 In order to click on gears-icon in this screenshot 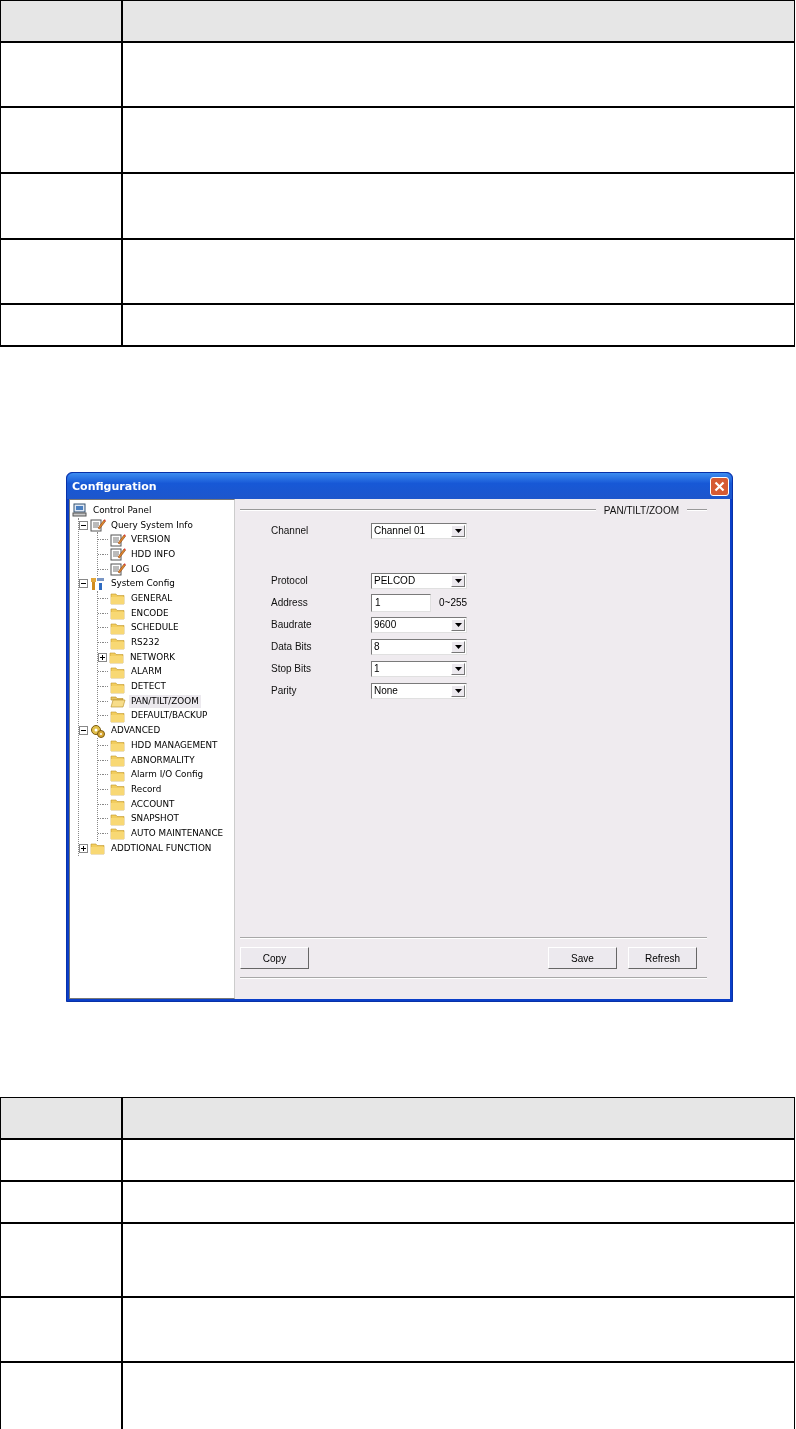, I will do `click(98, 730)`.